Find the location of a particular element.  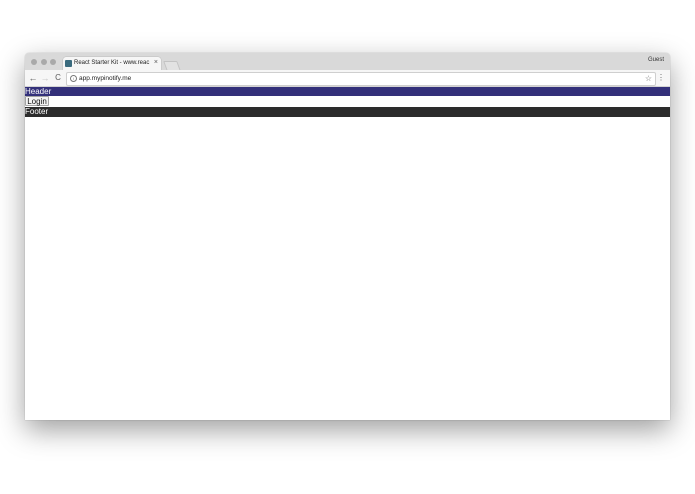

kebab-menu-icon: ⋮ is located at coordinates (661, 78).